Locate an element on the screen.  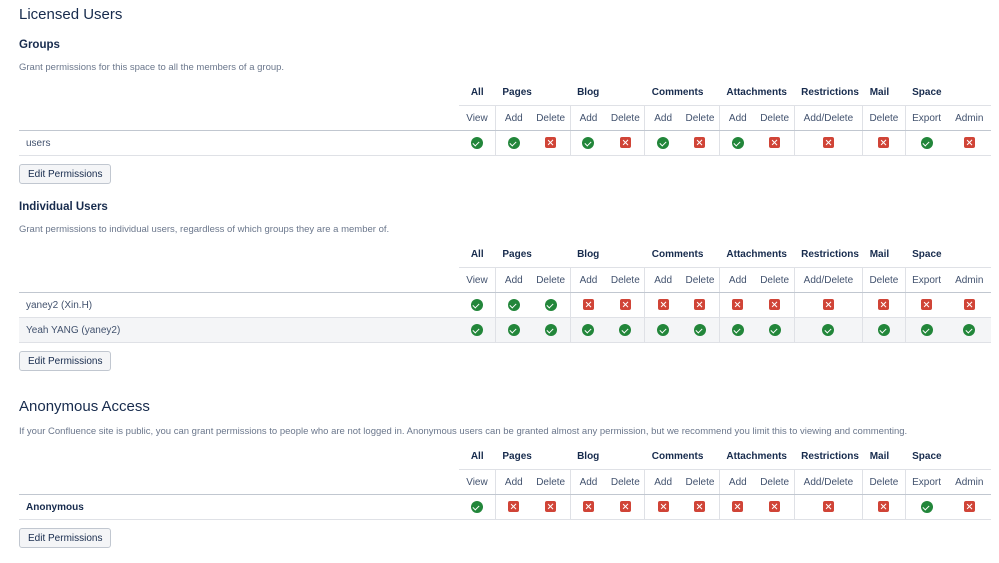
entity-name: yaney2 (Xin.H) is located at coordinates (239, 305).